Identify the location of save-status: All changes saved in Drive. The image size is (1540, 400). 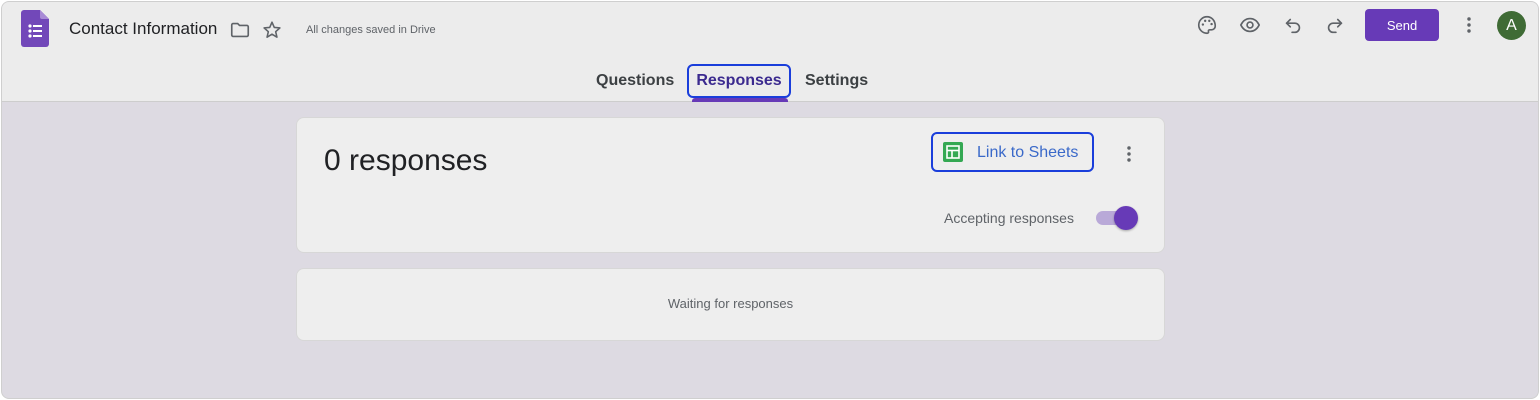
(371, 30).